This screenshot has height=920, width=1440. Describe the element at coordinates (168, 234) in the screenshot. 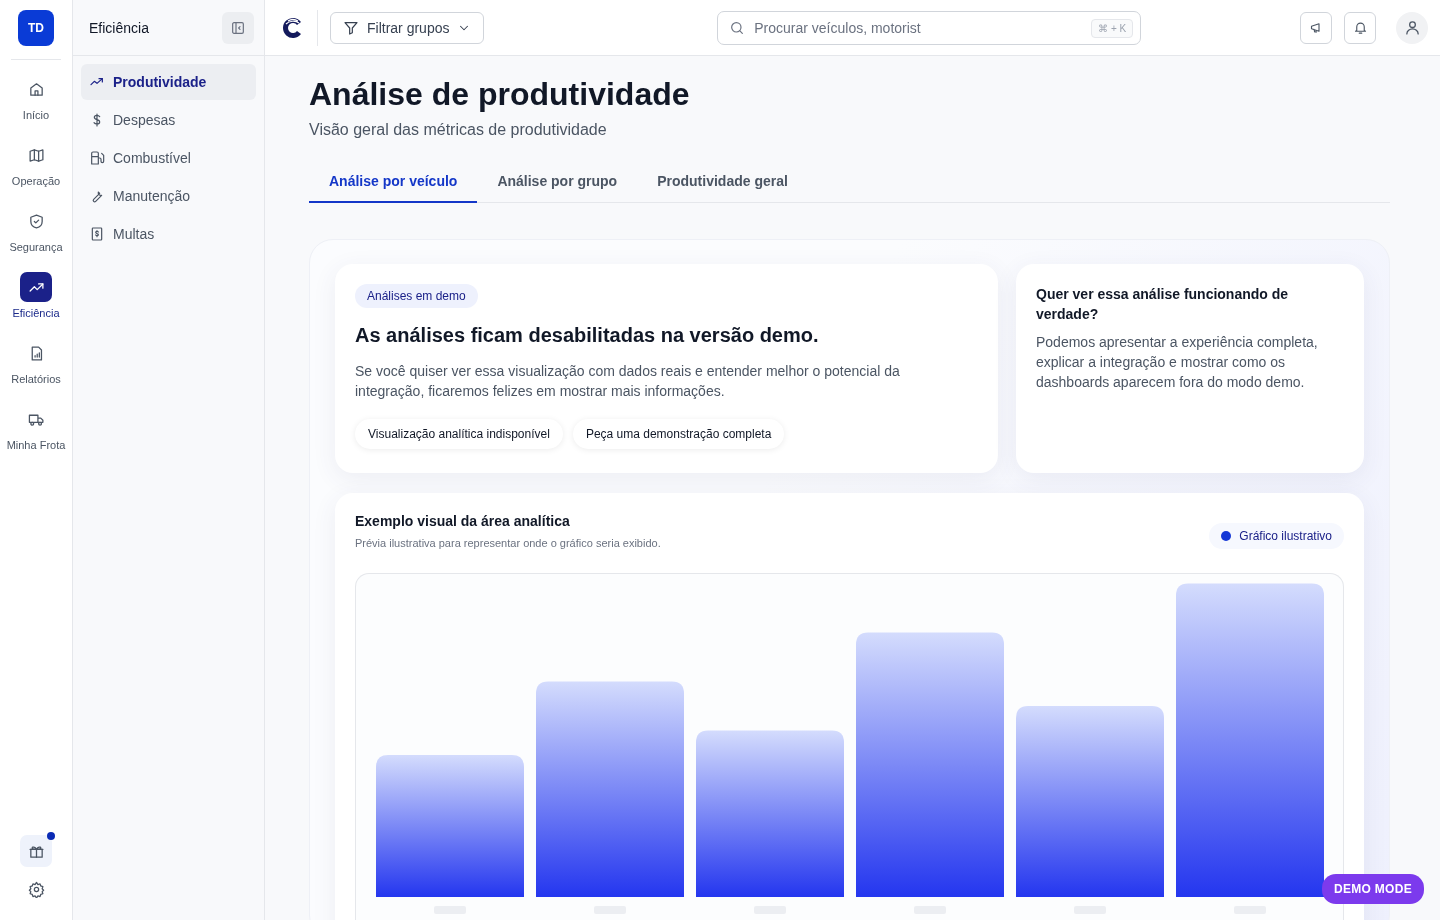

I see `sidebar-item: Multas` at that location.